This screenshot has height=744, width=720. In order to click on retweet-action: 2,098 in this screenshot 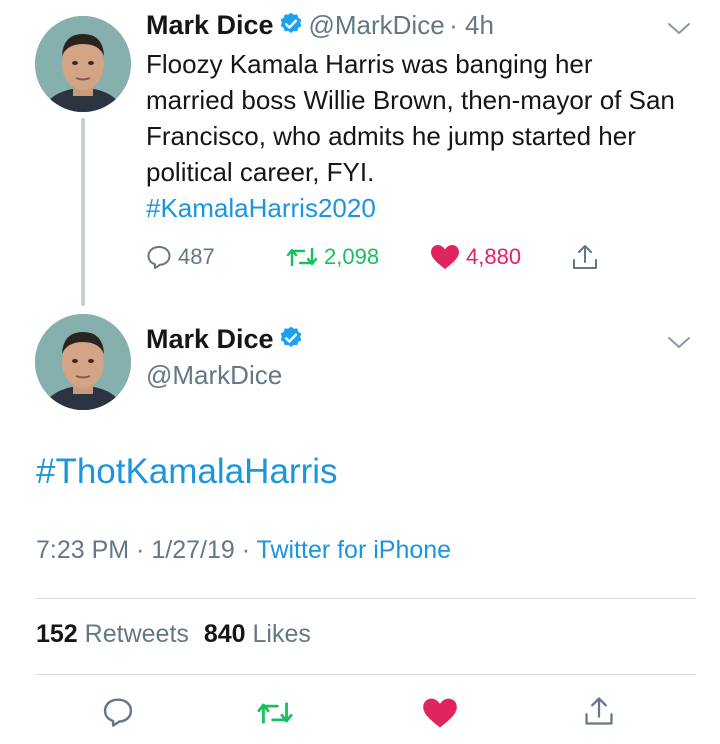, I will do `click(332, 257)`.